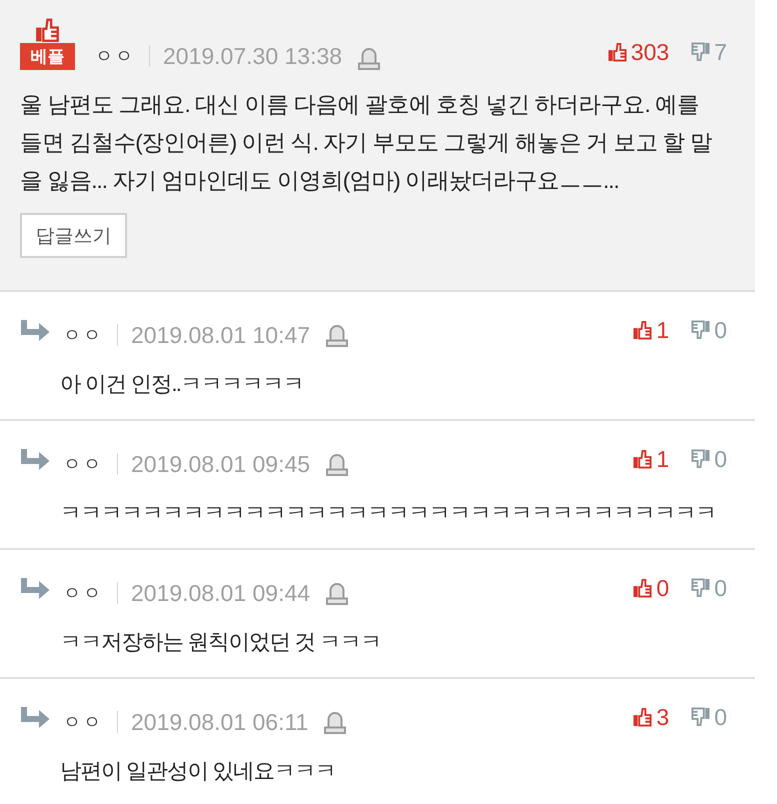 The height and width of the screenshot is (804, 777). What do you see at coordinates (252, 56) in the screenshot?
I see `comment-date: 2019.07.30 13:38` at bounding box center [252, 56].